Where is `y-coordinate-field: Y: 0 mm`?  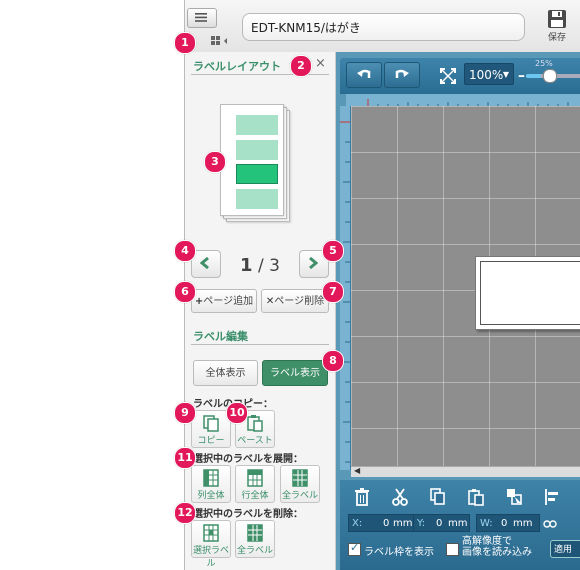
y-coordinate-field: Y: 0 mm is located at coordinates (442, 523).